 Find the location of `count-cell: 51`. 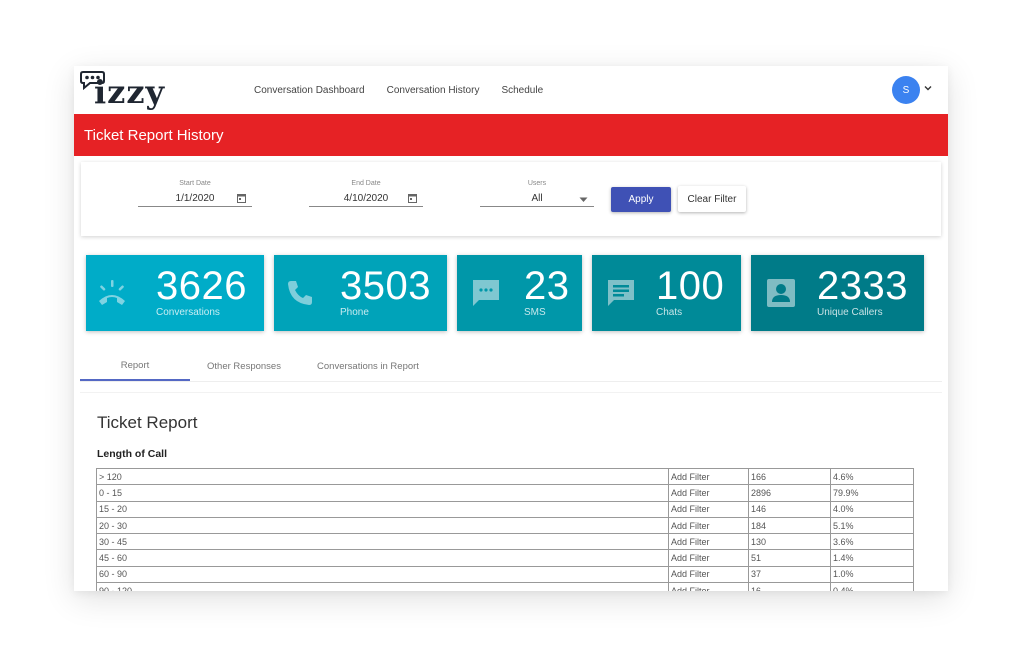

count-cell: 51 is located at coordinates (789, 558).